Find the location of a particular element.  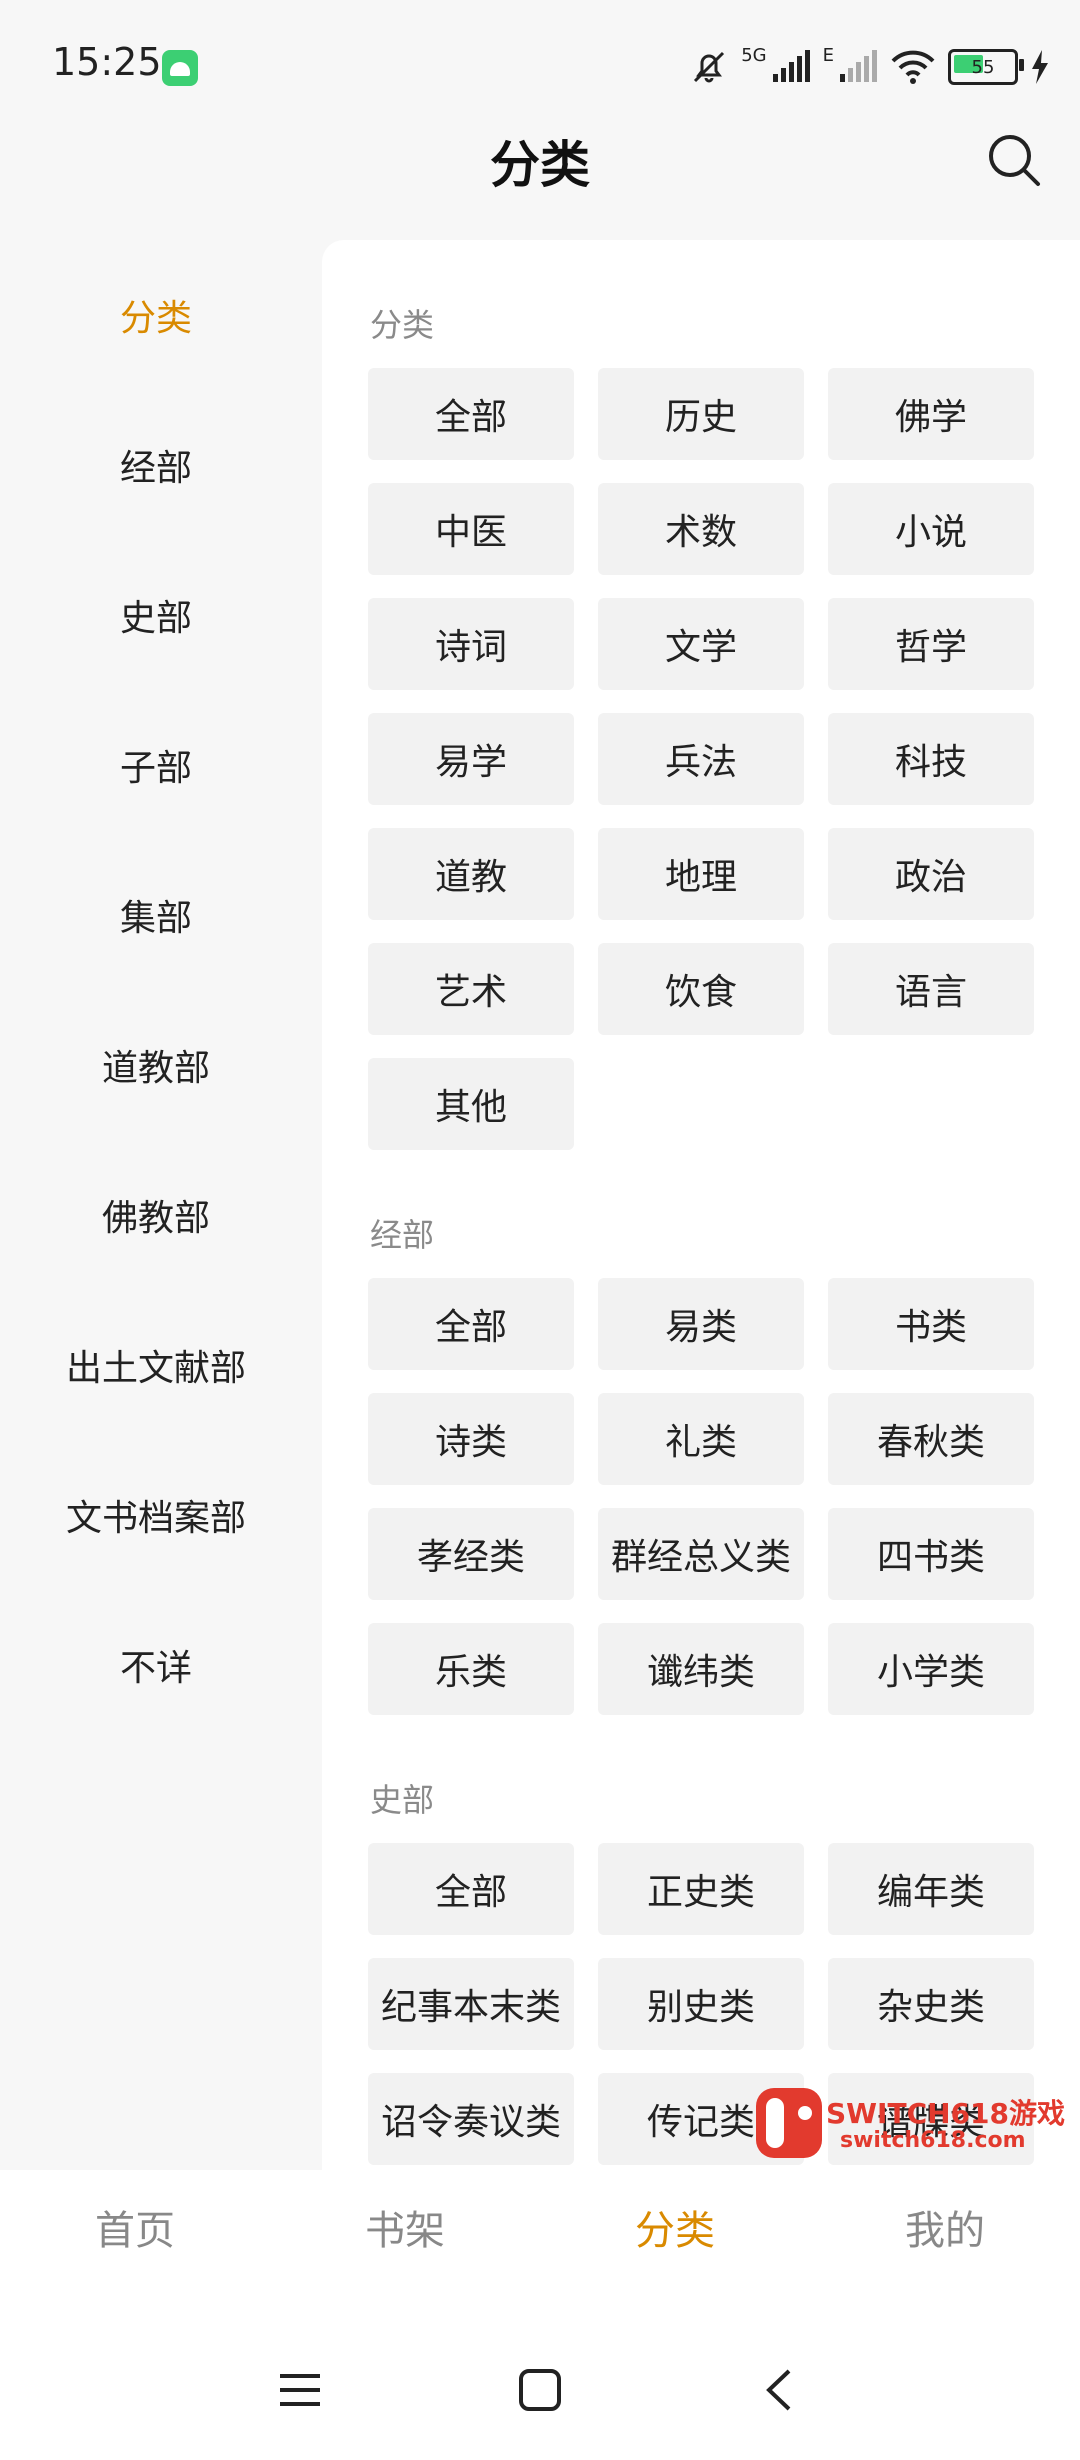

bottom-nav-item: 分类 is located at coordinates (675, 2227).